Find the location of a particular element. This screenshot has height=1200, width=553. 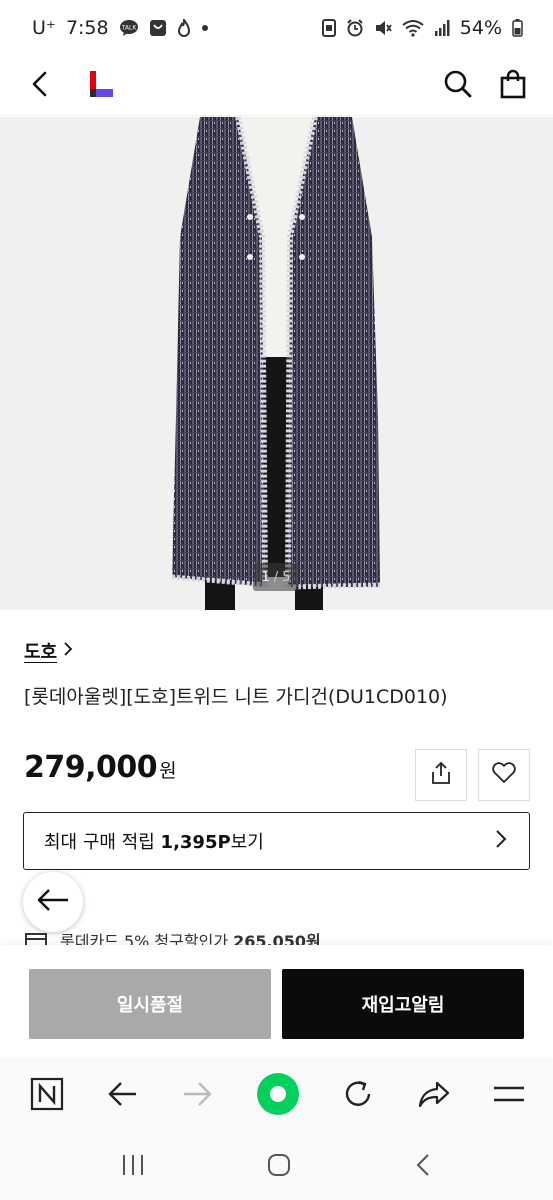

naver-home-icon is located at coordinates (278, 1096).